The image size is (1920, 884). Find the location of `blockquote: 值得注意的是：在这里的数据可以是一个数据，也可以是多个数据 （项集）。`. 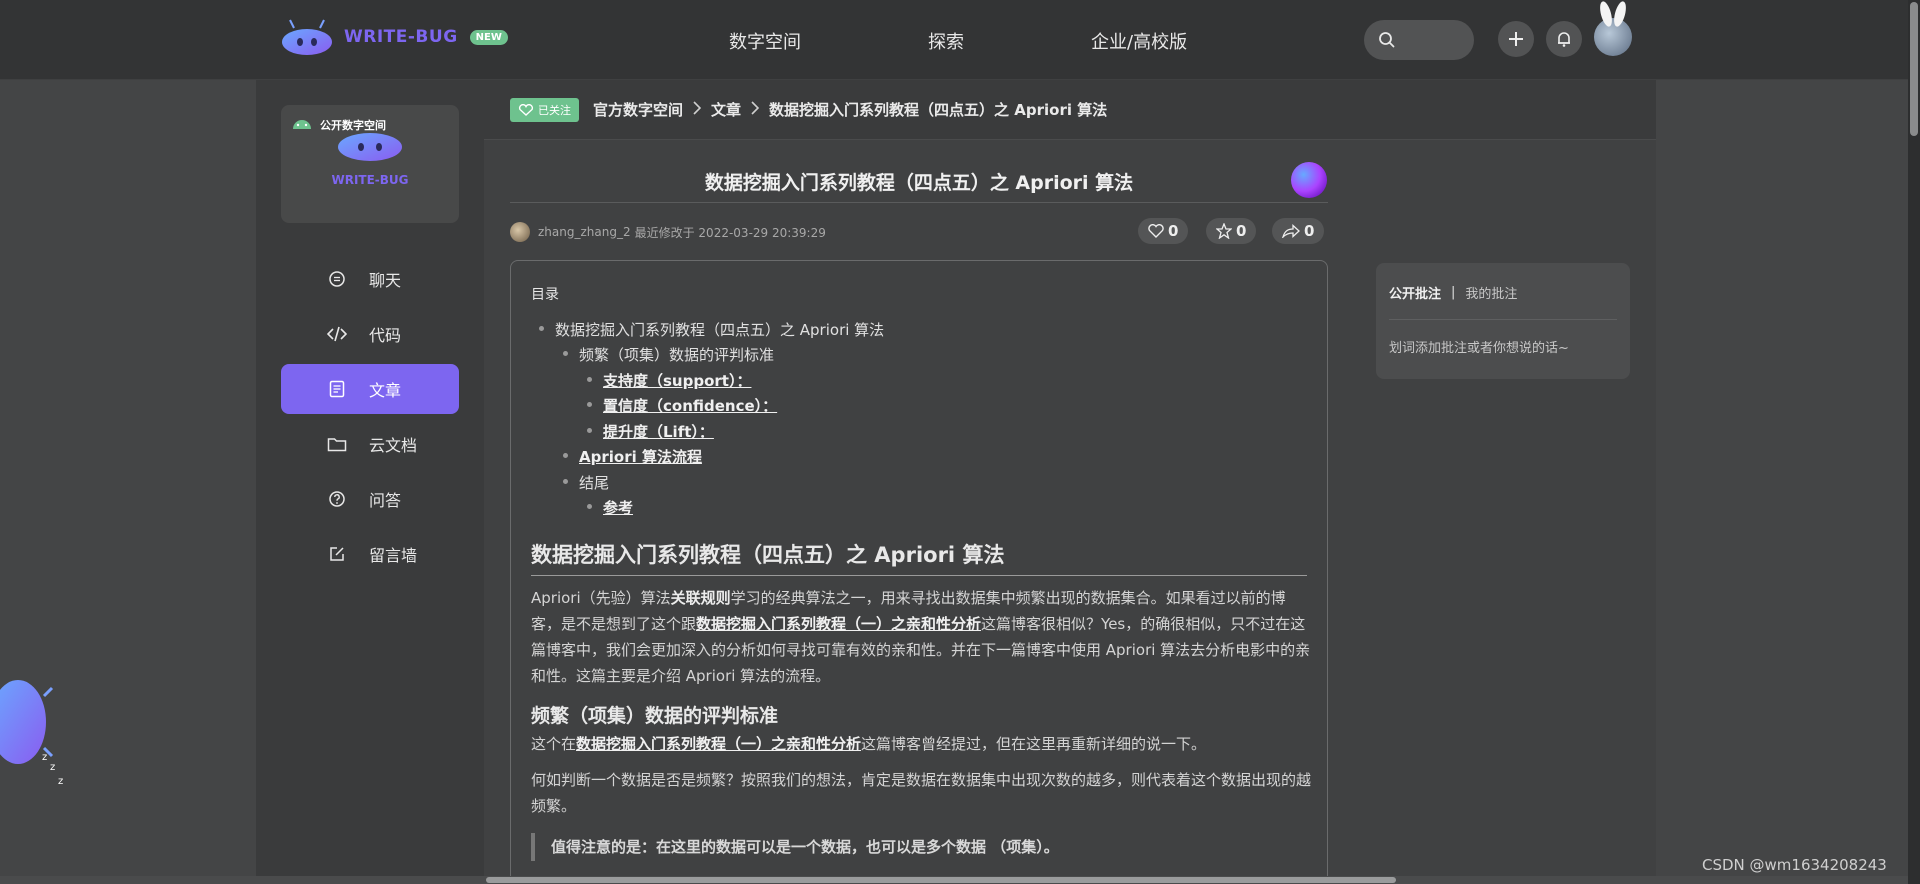

blockquote: 值得注意的是：在这里的数据可以是一个数据，也可以是多个数据 （项集）。 is located at coordinates (919, 847).